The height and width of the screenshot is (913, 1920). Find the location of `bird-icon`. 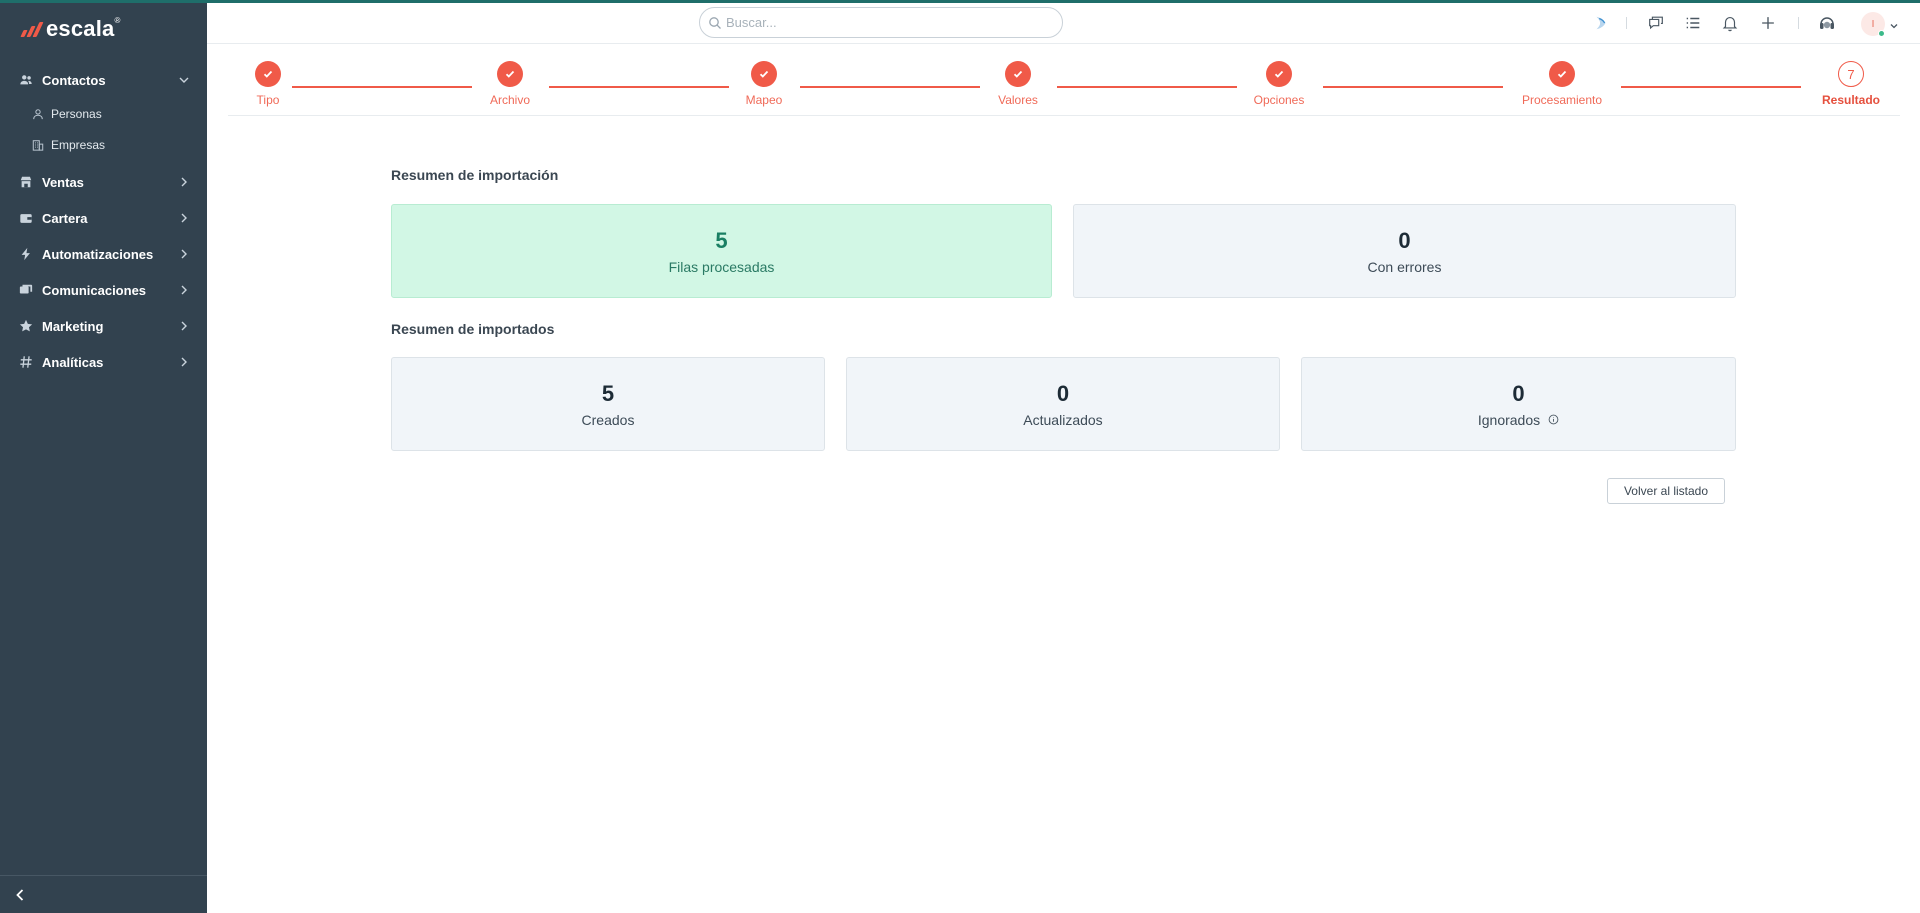

bird-icon is located at coordinates (1601, 23).